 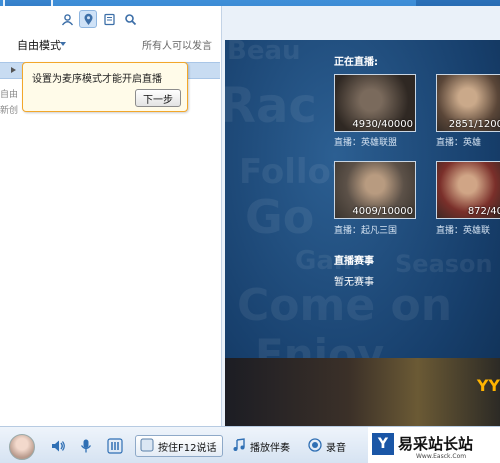 I want to click on search-icon, so click(x=130, y=19).